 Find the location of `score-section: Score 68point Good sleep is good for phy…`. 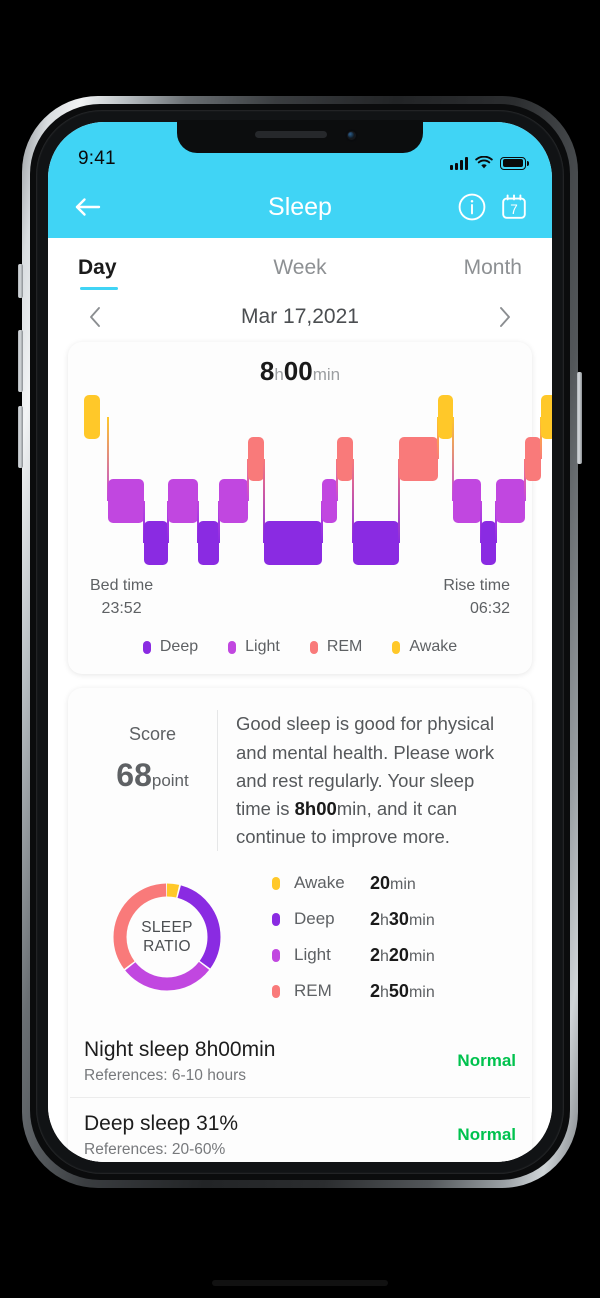

score-section: Score 68point Good sleep is good for phy… is located at coordinates (300, 772).